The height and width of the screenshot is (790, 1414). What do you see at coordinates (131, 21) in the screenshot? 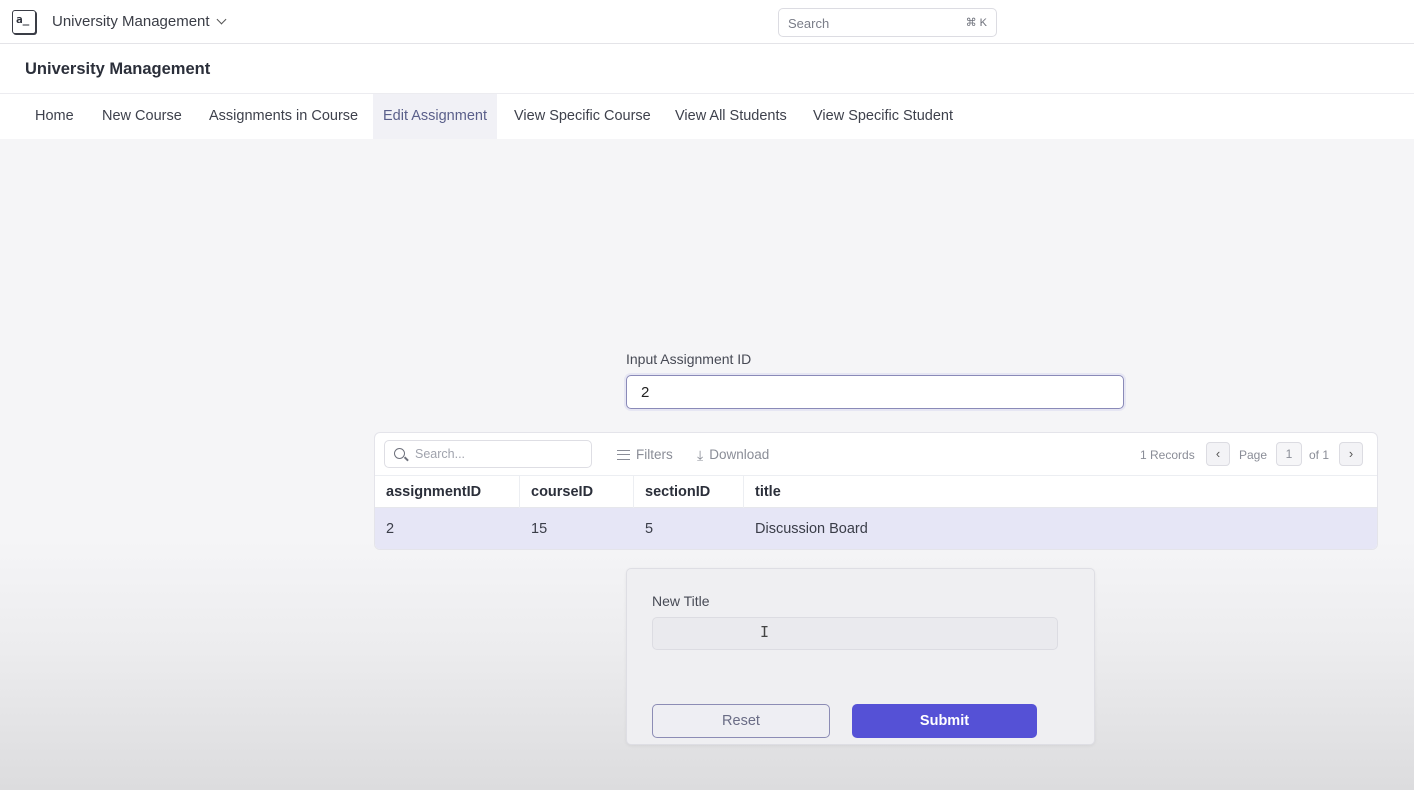
I see `app-name: University Management` at bounding box center [131, 21].